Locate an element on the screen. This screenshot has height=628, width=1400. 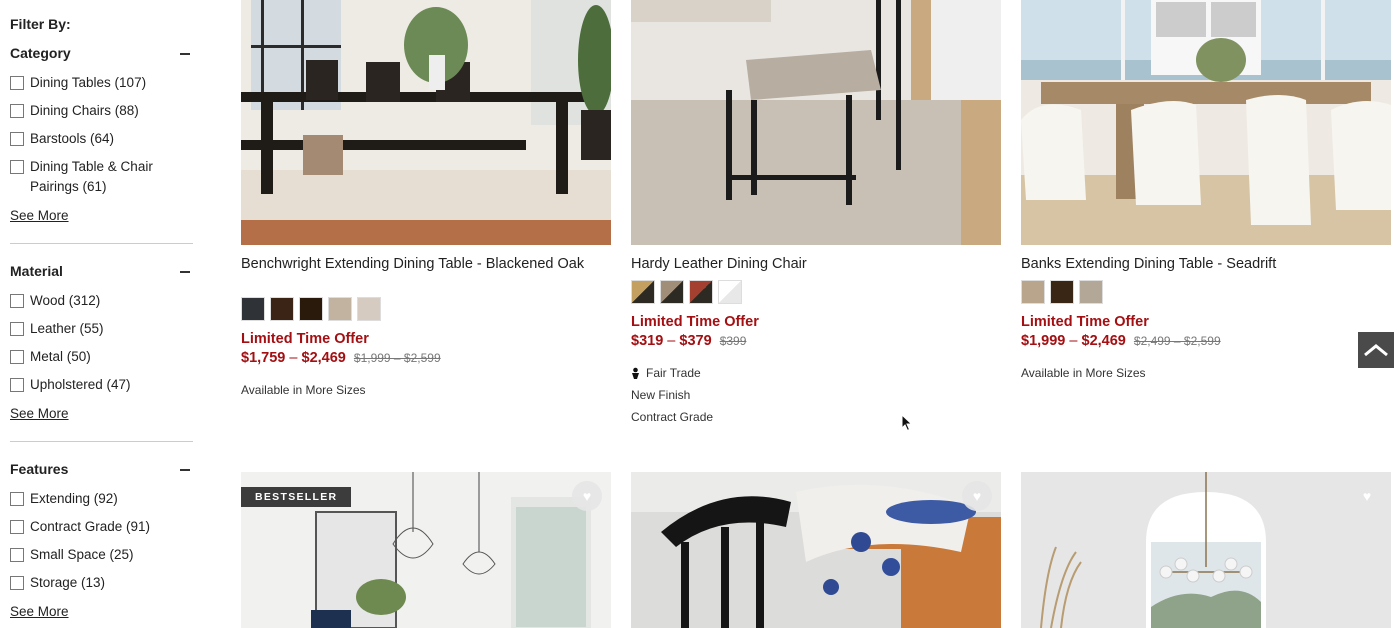
price-range: $319 – $379 $399 is located at coordinates (688, 341).